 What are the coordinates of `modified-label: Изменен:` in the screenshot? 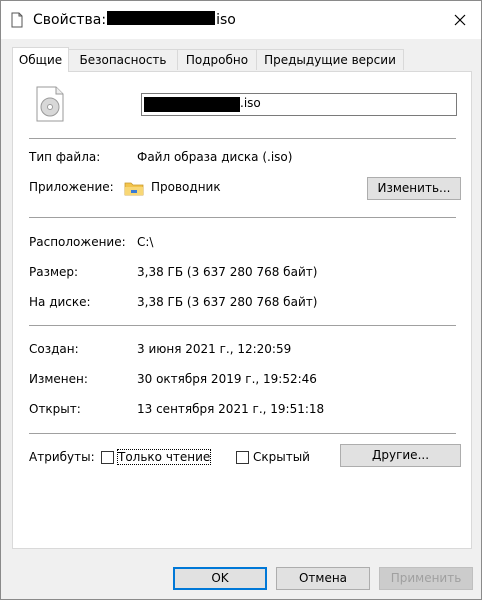 It's located at (58, 379).